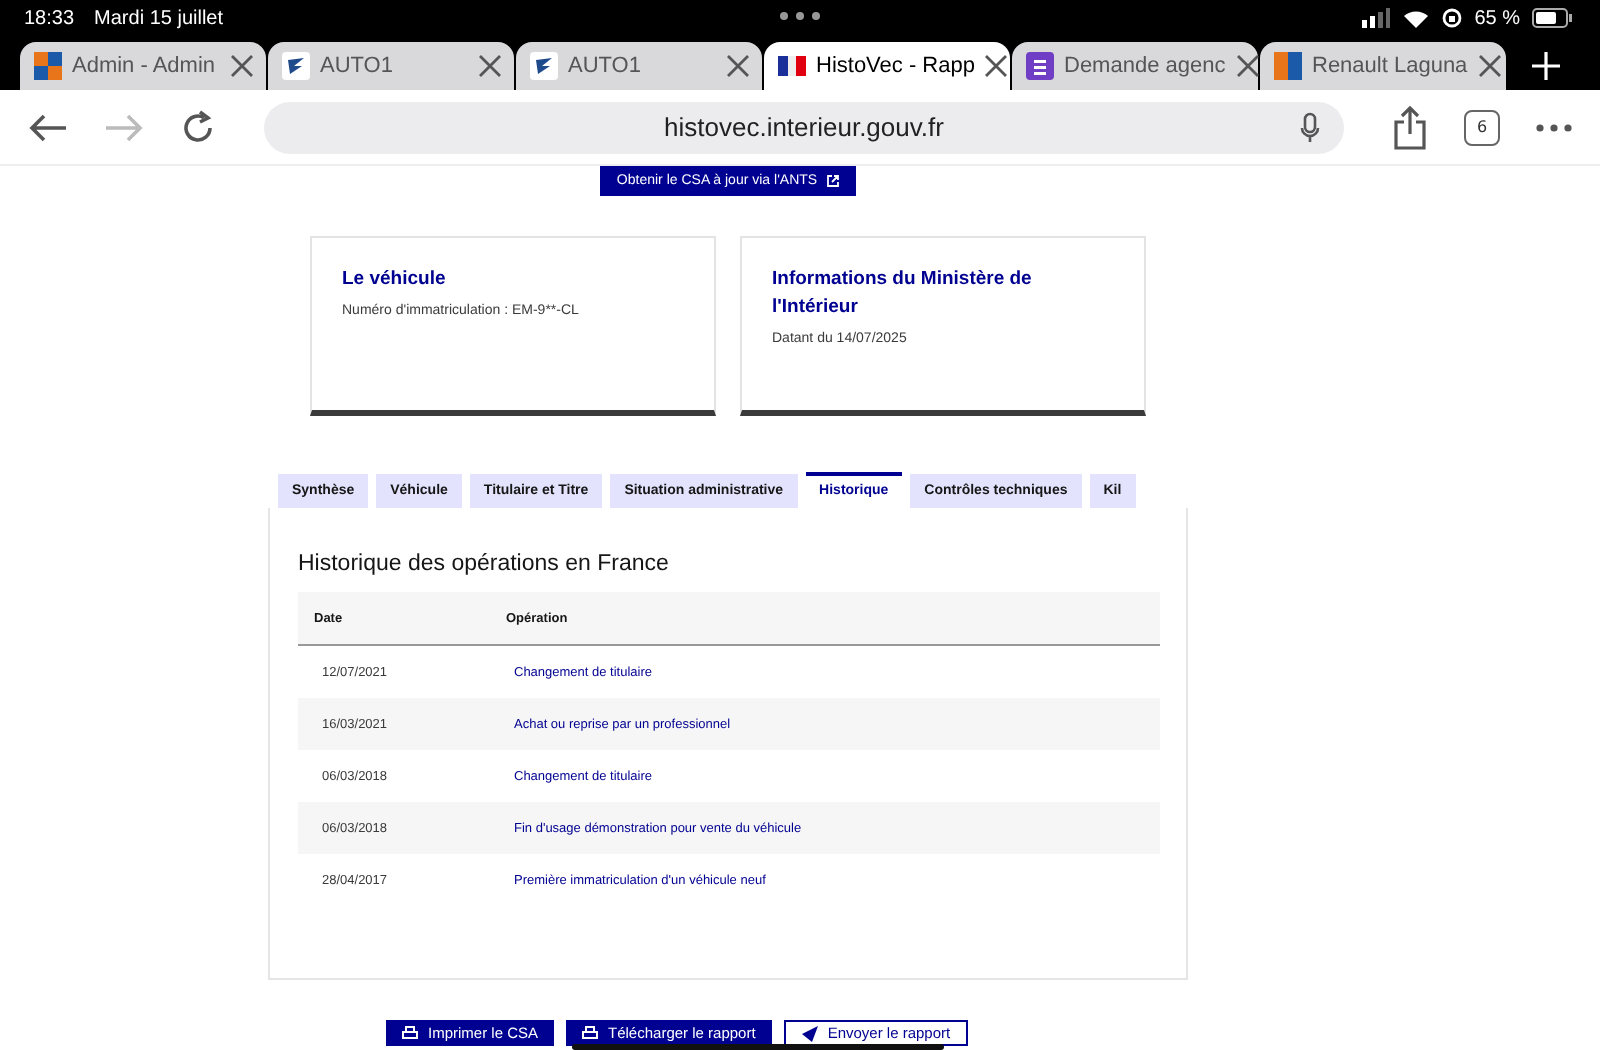 The height and width of the screenshot is (1050, 1600). Describe the element at coordinates (804, 127) in the screenshot. I see `address-bar: histovec.interieur.gouv.fr` at that location.